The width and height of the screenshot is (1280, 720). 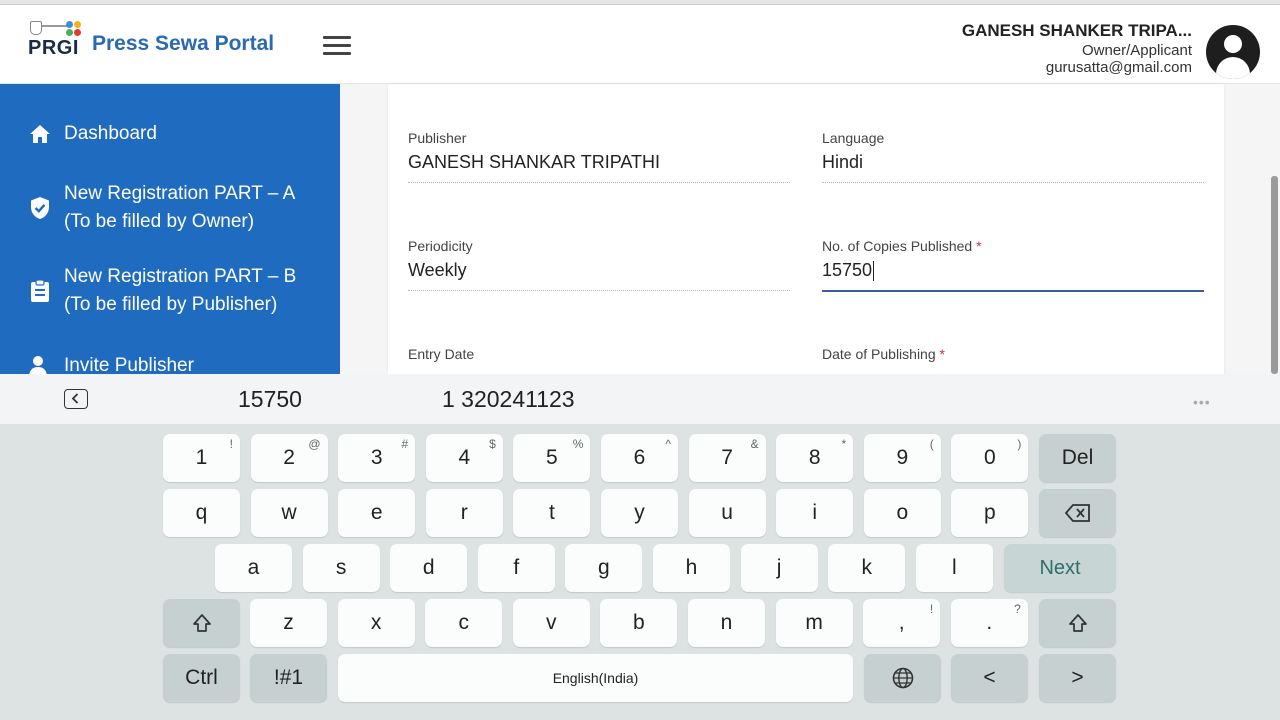 What do you see at coordinates (377, 513) in the screenshot?
I see `key-e: e` at bounding box center [377, 513].